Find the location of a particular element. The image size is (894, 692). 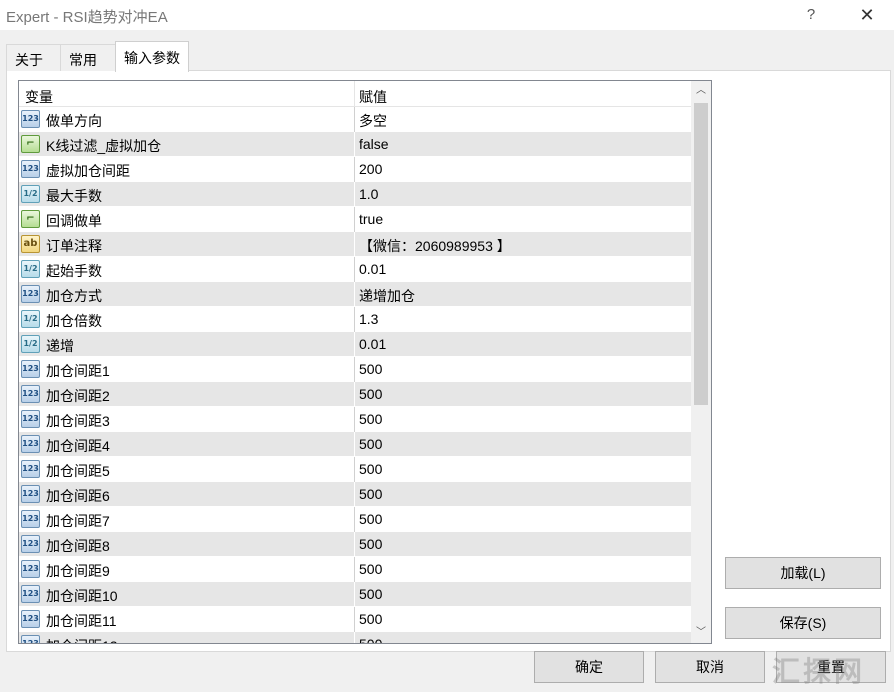

column-header-value: 赋值 is located at coordinates (373, 97).